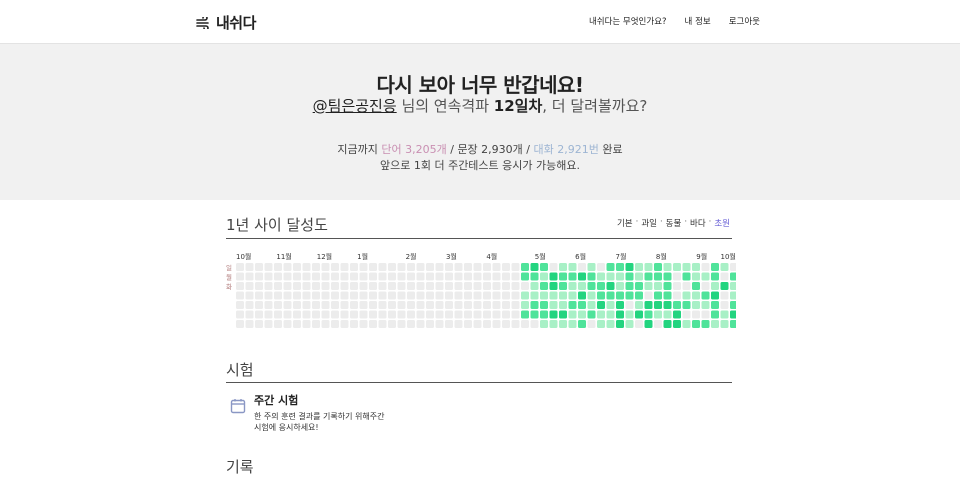 Image resolution: width=960 pixels, height=477 pixels. I want to click on username-link: @팀은공진응, so click(355, 106).